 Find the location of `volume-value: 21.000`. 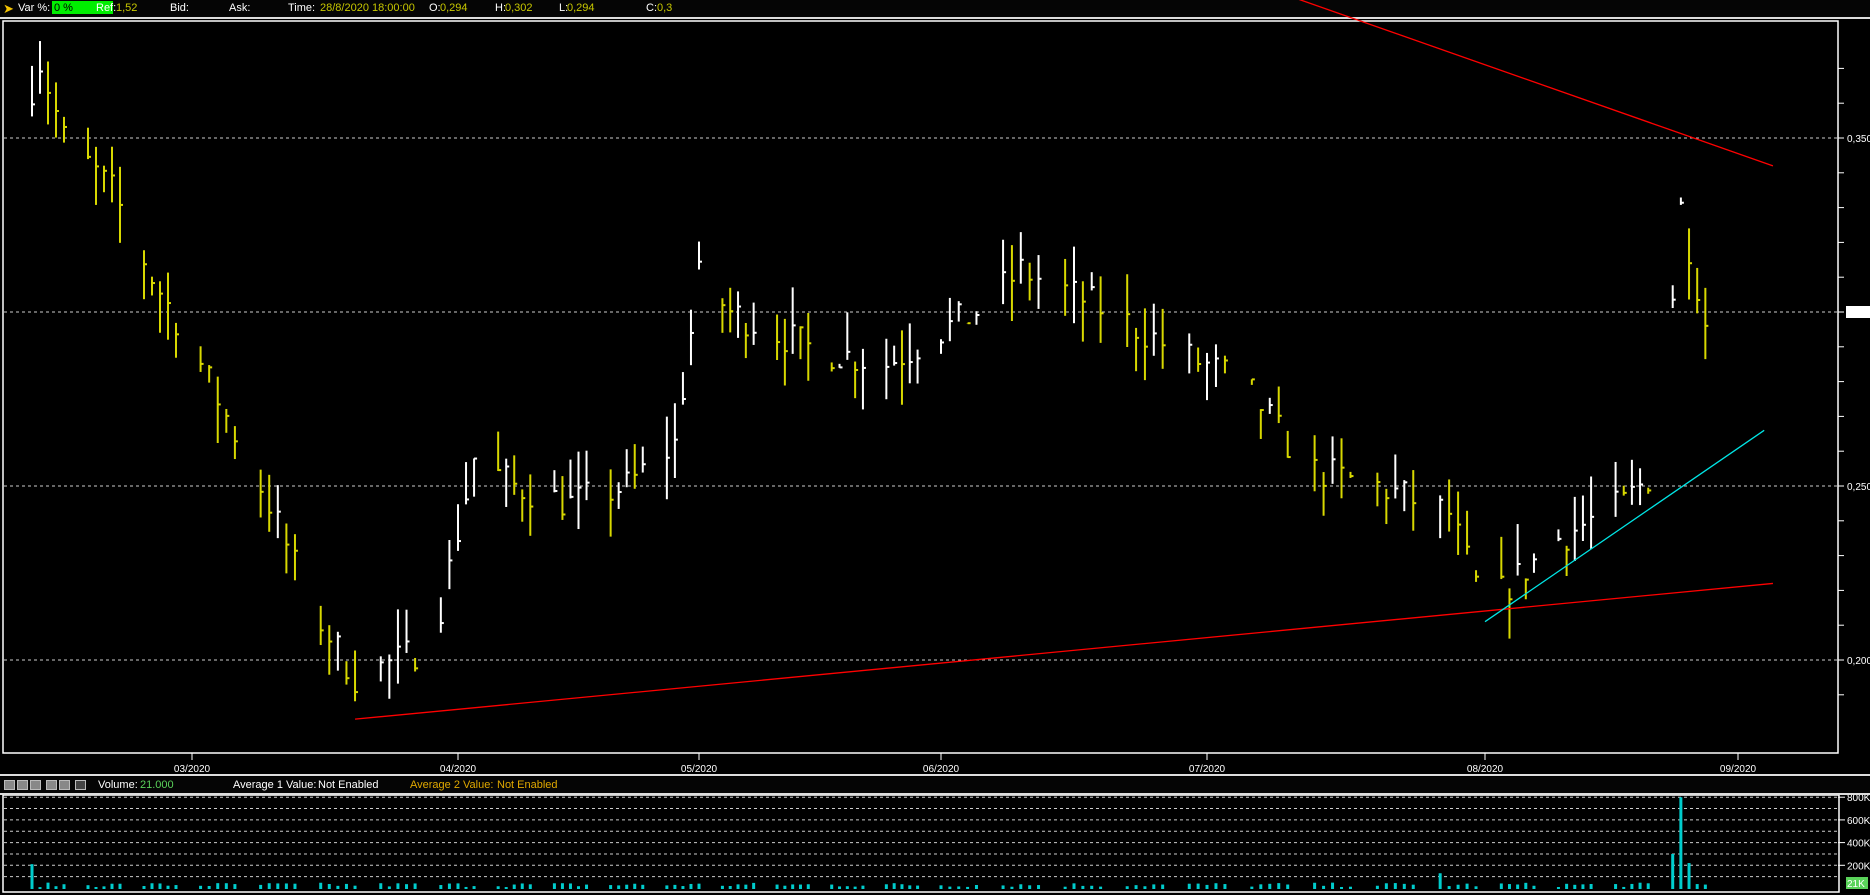

volume-value: 21.000 is located at coordinates (157, 785).